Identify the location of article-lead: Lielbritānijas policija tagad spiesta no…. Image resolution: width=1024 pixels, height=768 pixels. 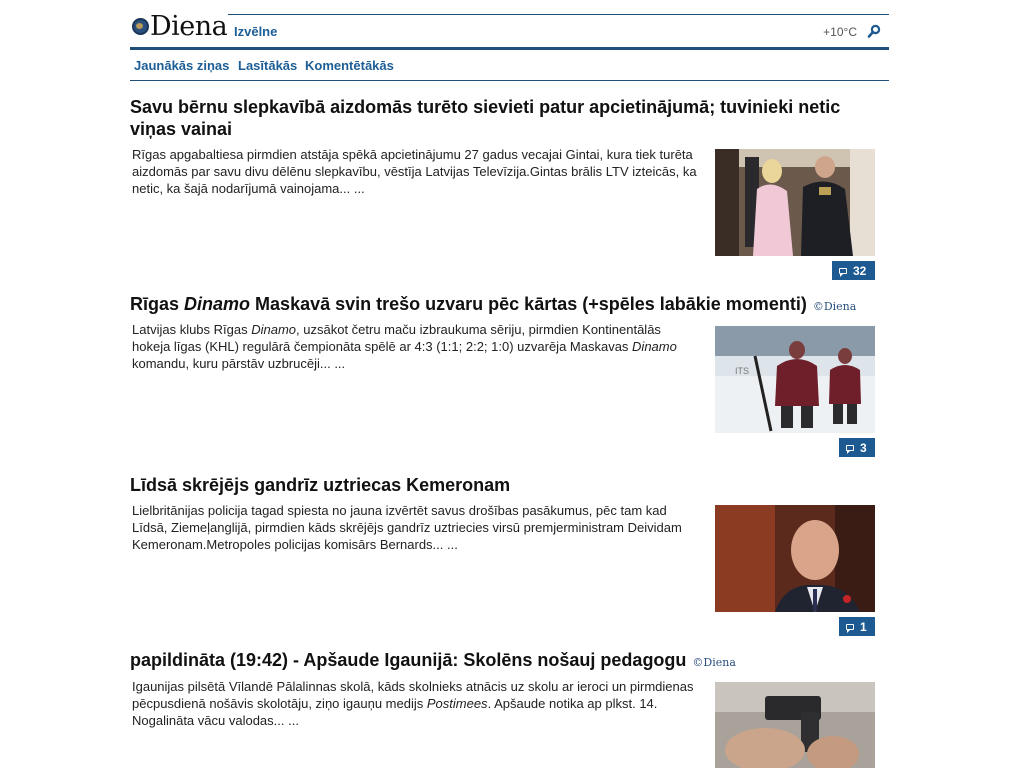
(407, 527).